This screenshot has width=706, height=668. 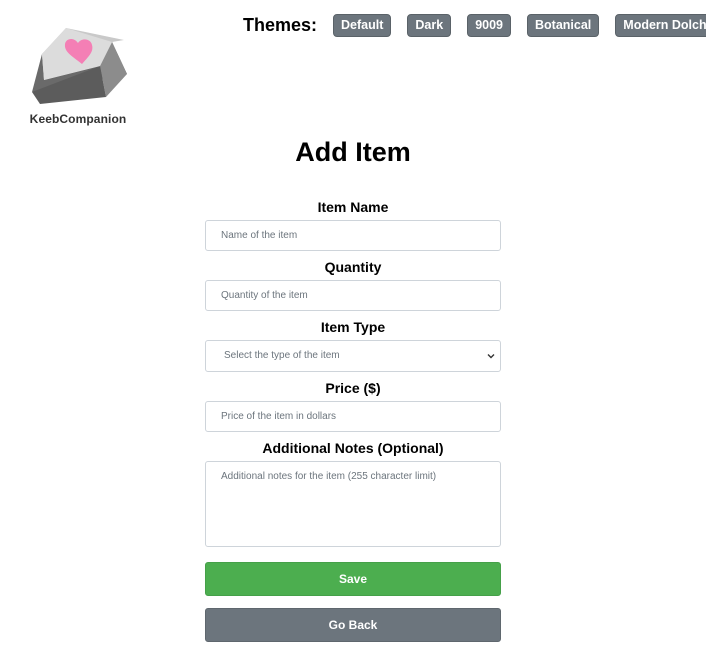 I want to click on theme-botanical-button: Botanical, so click(x=563, y=25).